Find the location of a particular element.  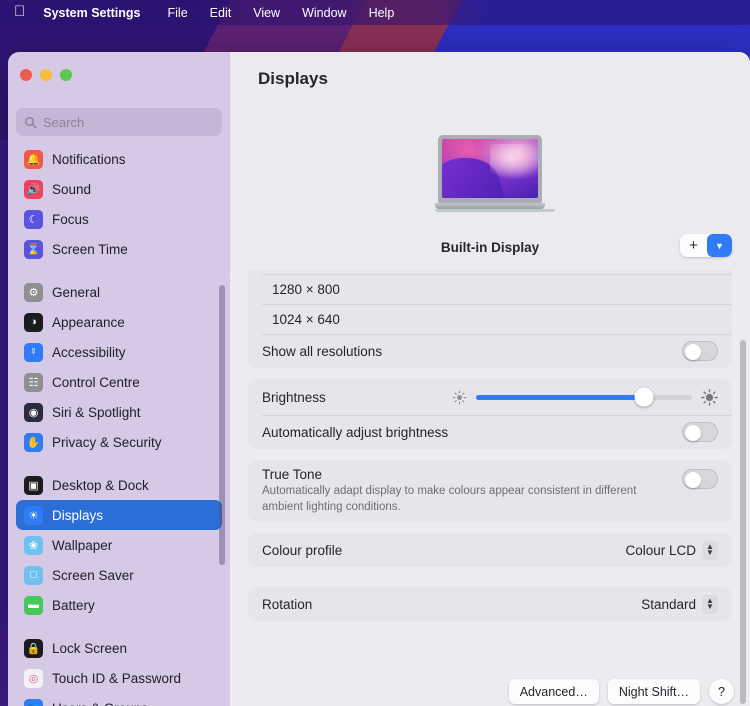

sidebar-item-appearance: ◑ Appearance is located at coordinates (119, 322).